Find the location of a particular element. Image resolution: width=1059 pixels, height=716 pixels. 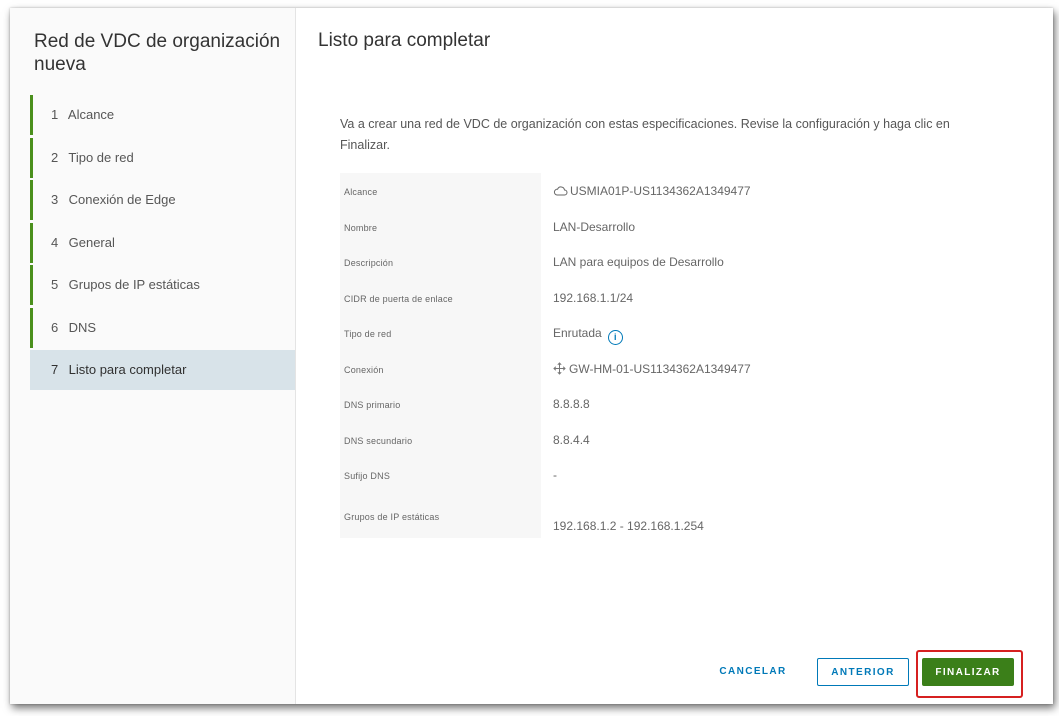

review-row-alcance: Alcance USMIA01P-US1134362A1349477 is located at coordinates (660, 191).